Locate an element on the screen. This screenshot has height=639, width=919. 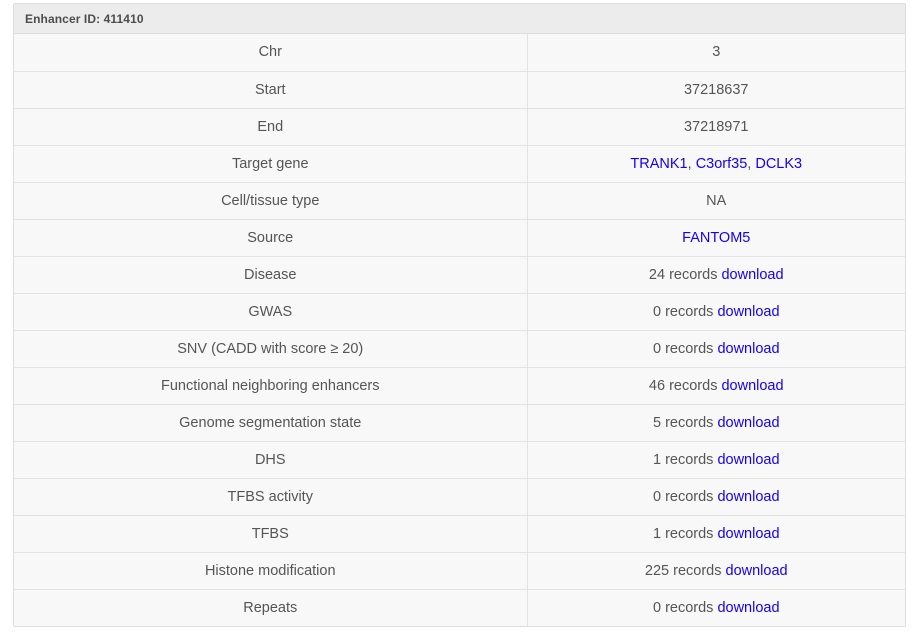
table-row: TFBS activity 0 records download is located at coordinates (459, 497).